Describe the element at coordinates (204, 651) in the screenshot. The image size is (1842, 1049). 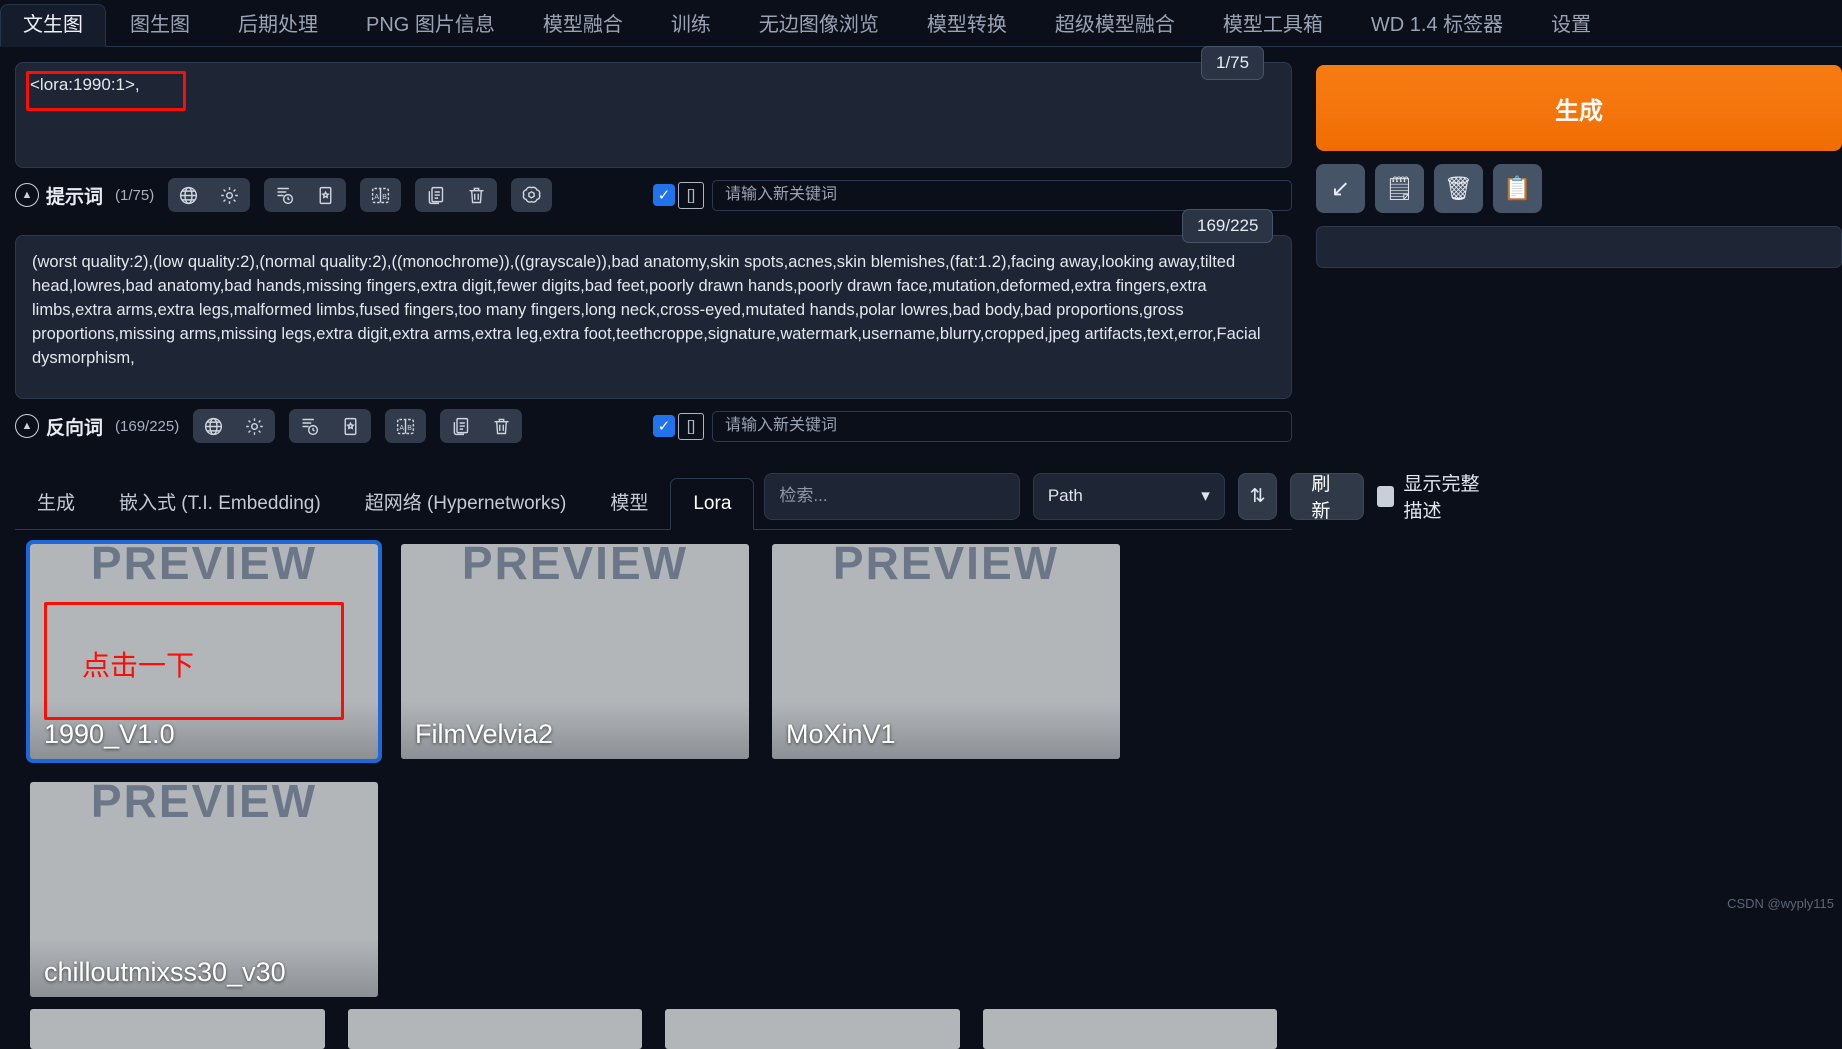
I see `lora-card-1990: PREVIEW 1990_V1.0 点击一下` at that location.